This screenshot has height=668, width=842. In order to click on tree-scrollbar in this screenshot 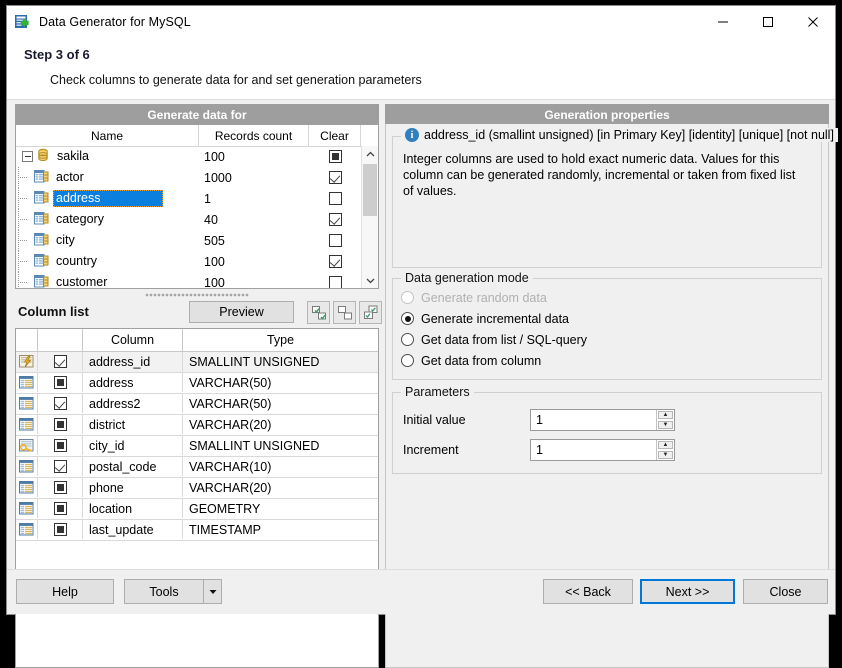, I will do `click(369, 217)`.